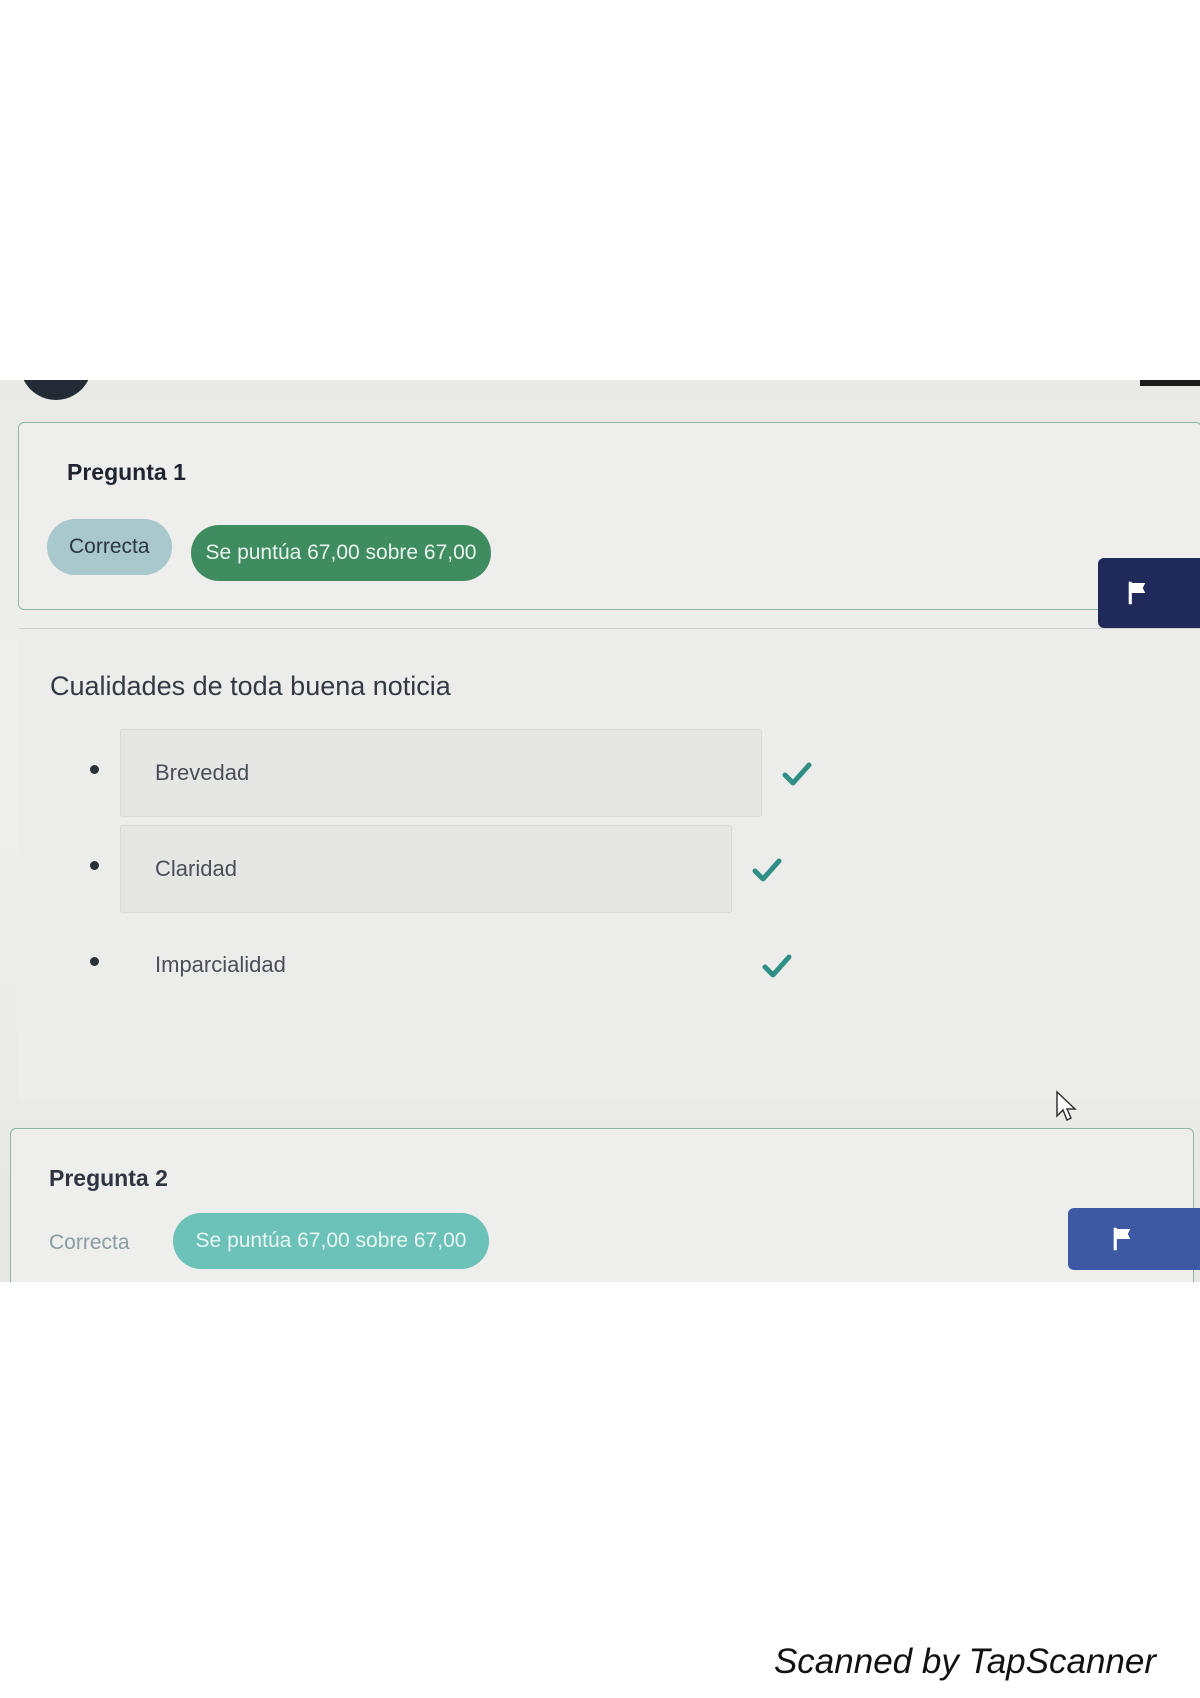 The width and height of the screenshot is (1200, 1698). I want to click on question-2-status-badge: Correcta, so click(89, 1242).